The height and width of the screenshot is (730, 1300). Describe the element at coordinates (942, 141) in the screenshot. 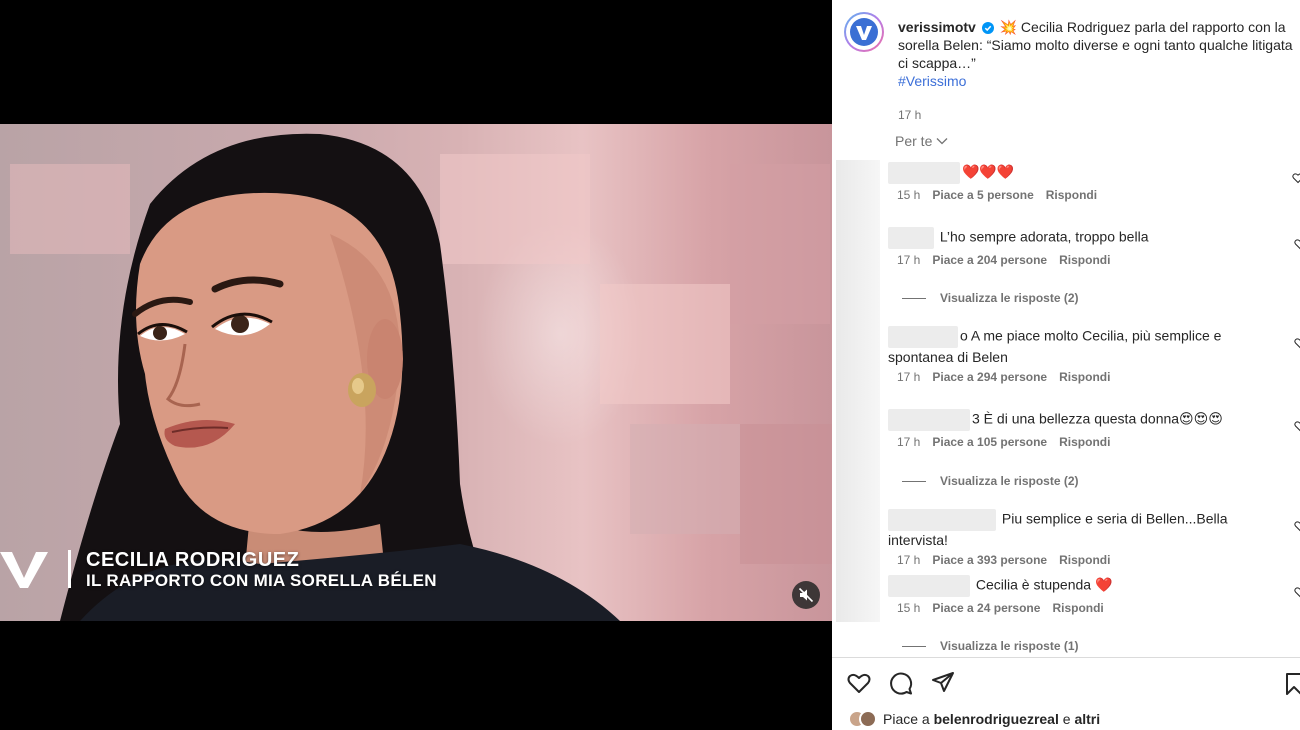

I see `chevron-down-icon` at that location.